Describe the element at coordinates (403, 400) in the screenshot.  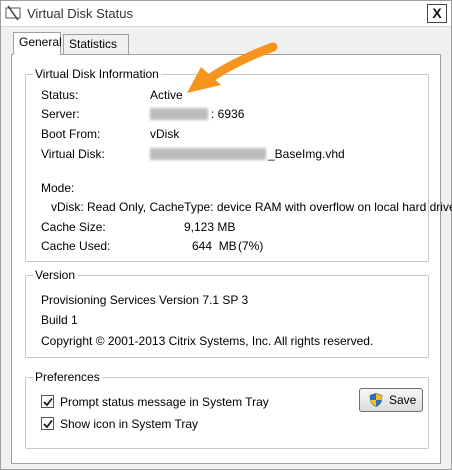
I see `save-button-label: Save` at that location.